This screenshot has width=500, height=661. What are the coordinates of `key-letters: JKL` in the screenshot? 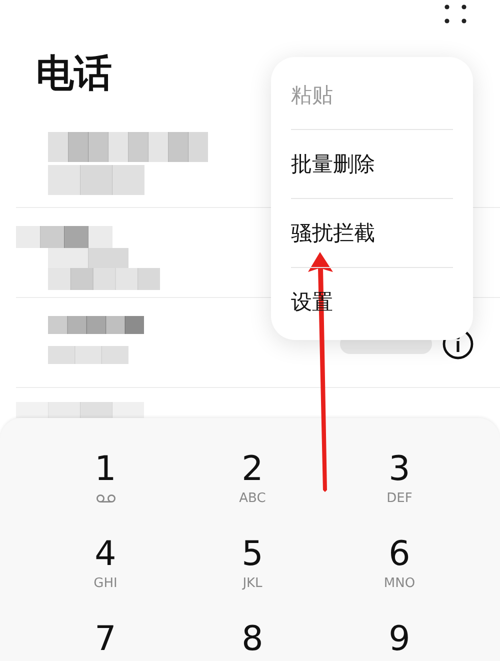 It's located at (252, 584).